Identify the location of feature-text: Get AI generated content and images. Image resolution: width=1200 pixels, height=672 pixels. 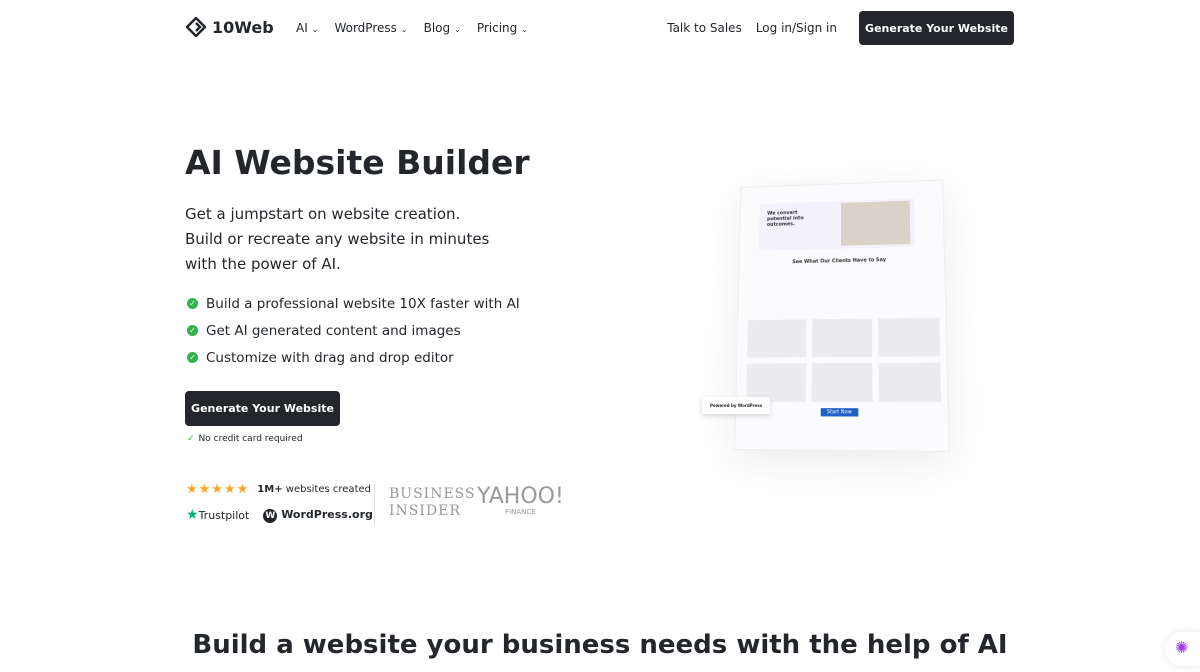
(333, 331).